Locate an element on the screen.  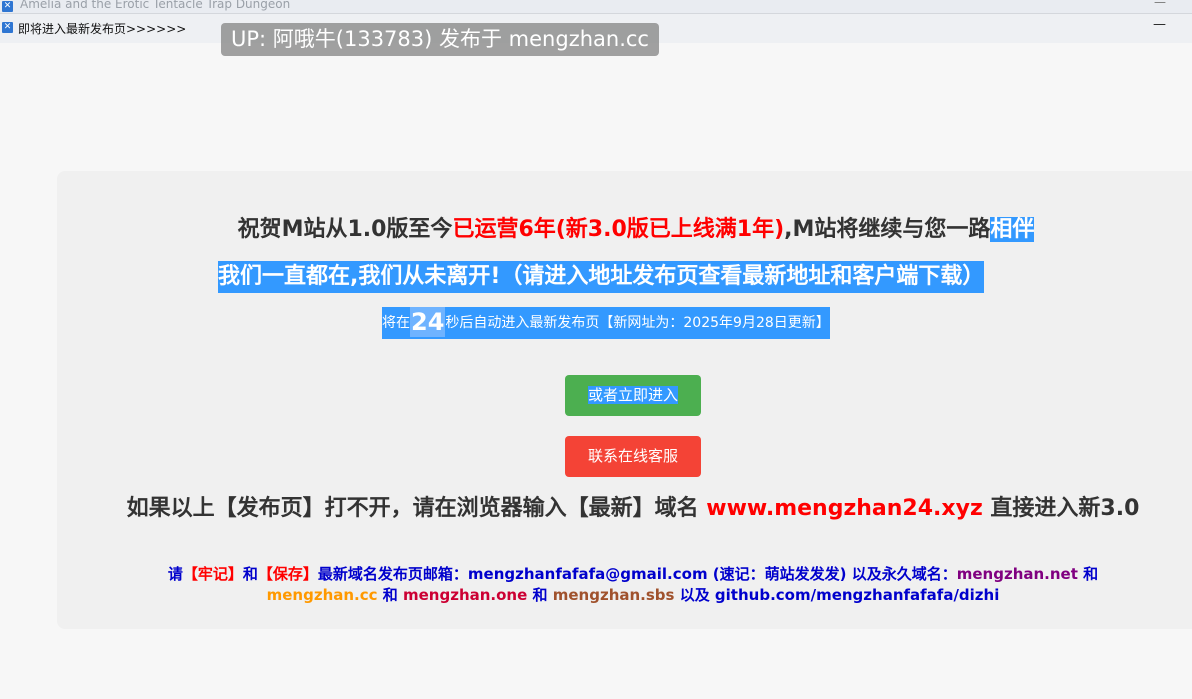
fallback-prefix: 如果以上【发布页】打不开，请在浏览器输入【最新】域名 is located at coordinates (412, 508).